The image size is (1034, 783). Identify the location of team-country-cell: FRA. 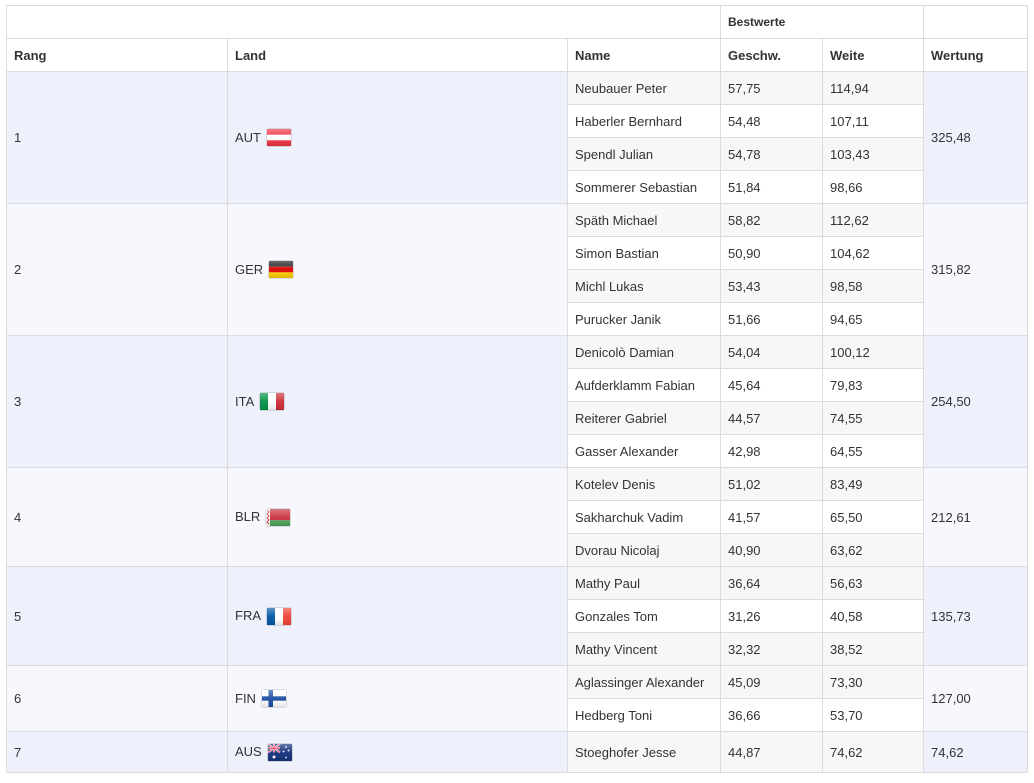
(397, 616).